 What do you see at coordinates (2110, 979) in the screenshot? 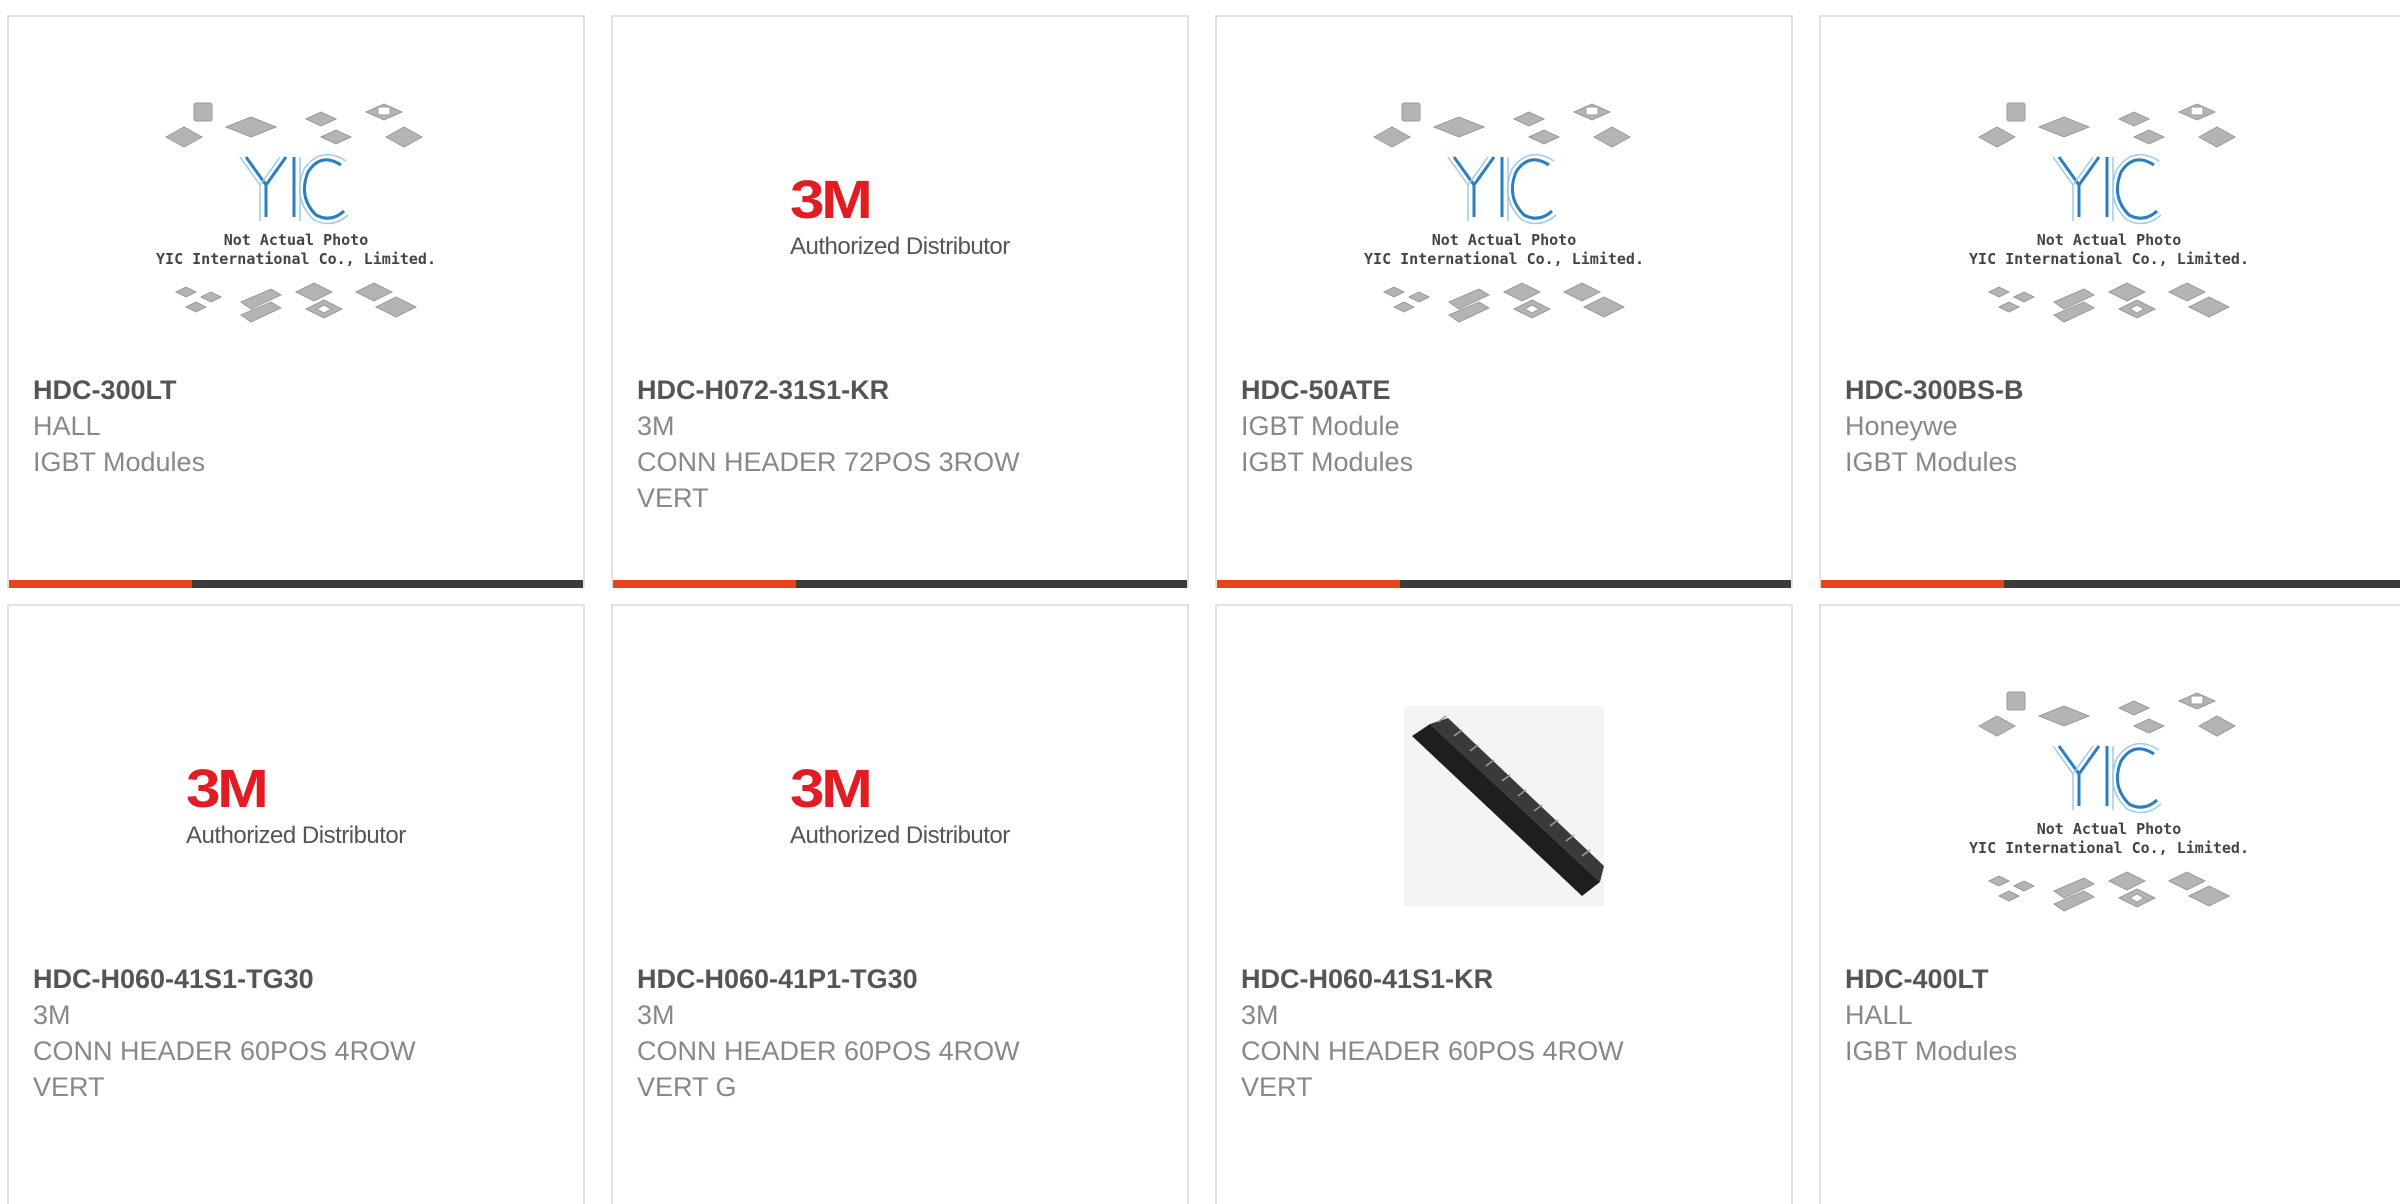
I see `part-number: HDC-400LT` at bounding box center [2110, 979].